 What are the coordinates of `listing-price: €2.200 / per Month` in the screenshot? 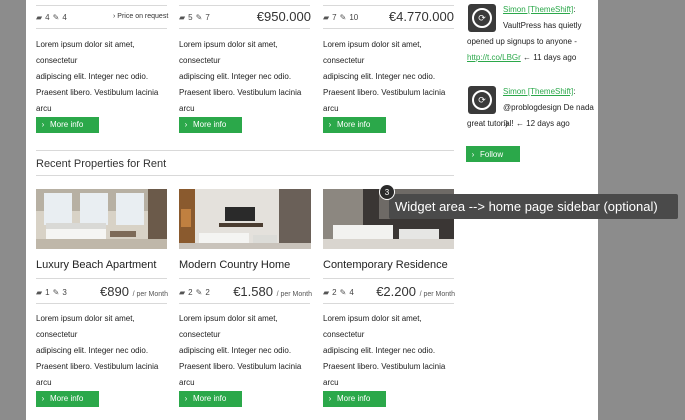 It's located at (412, 291).